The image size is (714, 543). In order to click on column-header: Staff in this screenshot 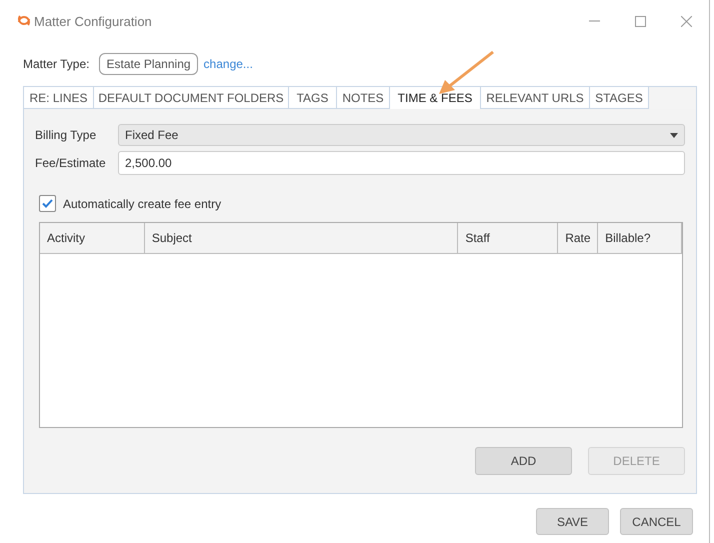, I will do `click(508, 238)`.